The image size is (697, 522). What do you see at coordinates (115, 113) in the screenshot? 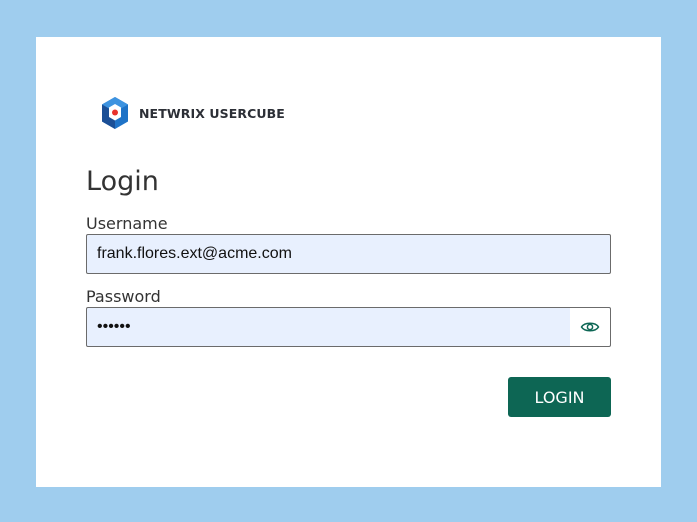
I see `netwrix-usercube-logo-icon` at bounding box center [115, 113].